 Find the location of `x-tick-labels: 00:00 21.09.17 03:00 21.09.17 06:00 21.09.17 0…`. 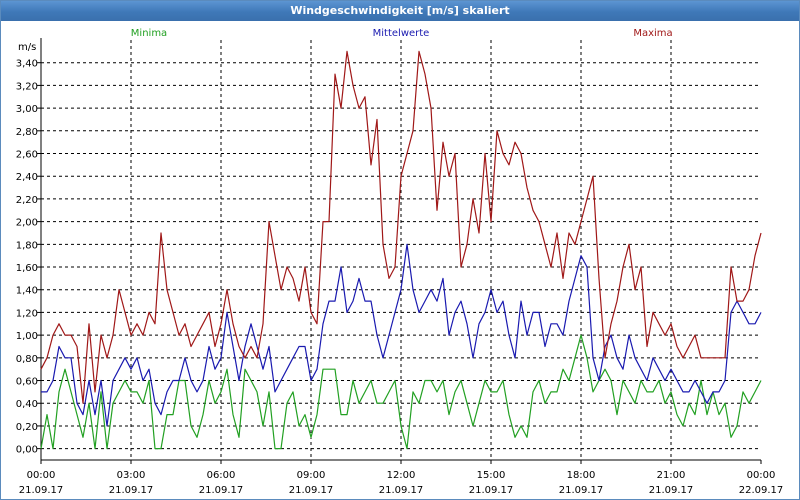

x-tick-labels: 00:00 21.09.17 03:00 21.09.17 06:00 21.09.17 0… is located at coordinates (401, 483).